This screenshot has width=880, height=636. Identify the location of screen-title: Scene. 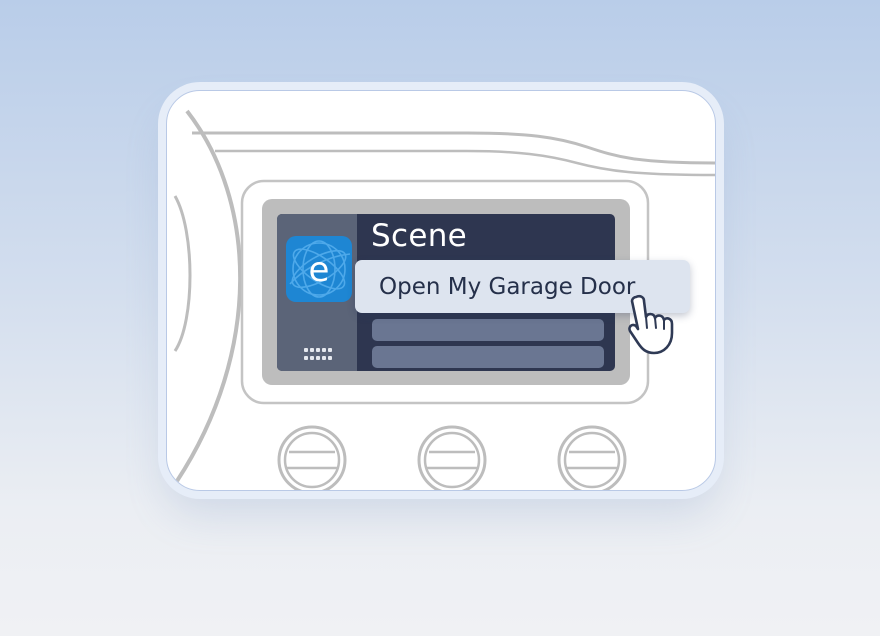
(419, 236).